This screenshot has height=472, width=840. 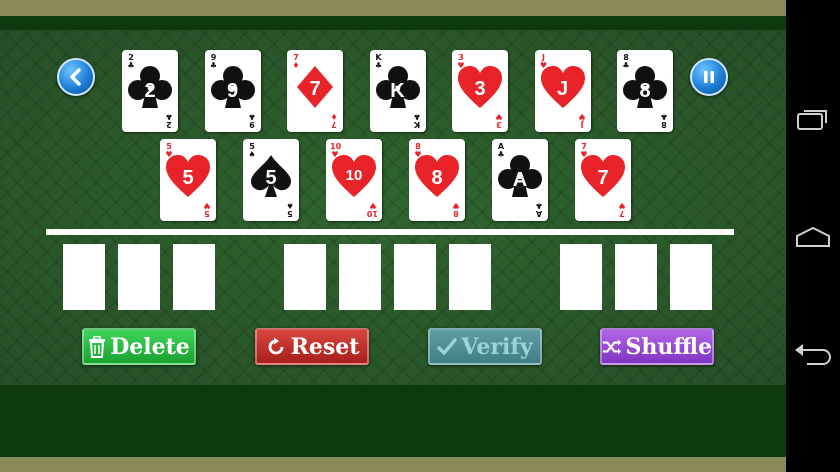 What do you see at coordinates (354, 175) in the screenshot?
I see `card-rank: 10` at bounding box center [354, 175].